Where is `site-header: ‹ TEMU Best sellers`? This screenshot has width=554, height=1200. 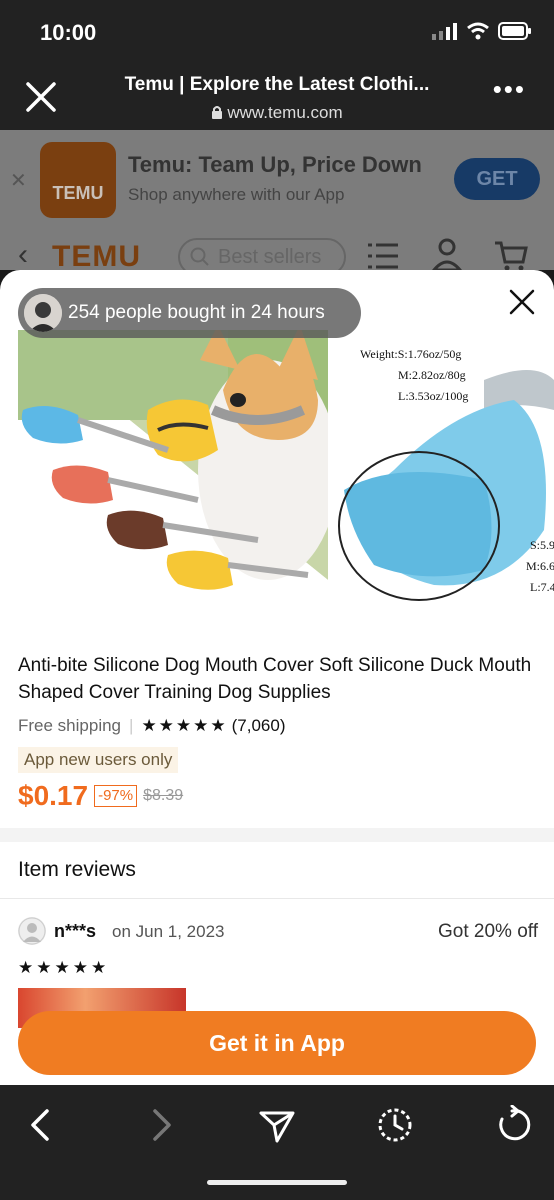
site-header: ‹ TEMU Best sellers is located at coordinates (277, 249).